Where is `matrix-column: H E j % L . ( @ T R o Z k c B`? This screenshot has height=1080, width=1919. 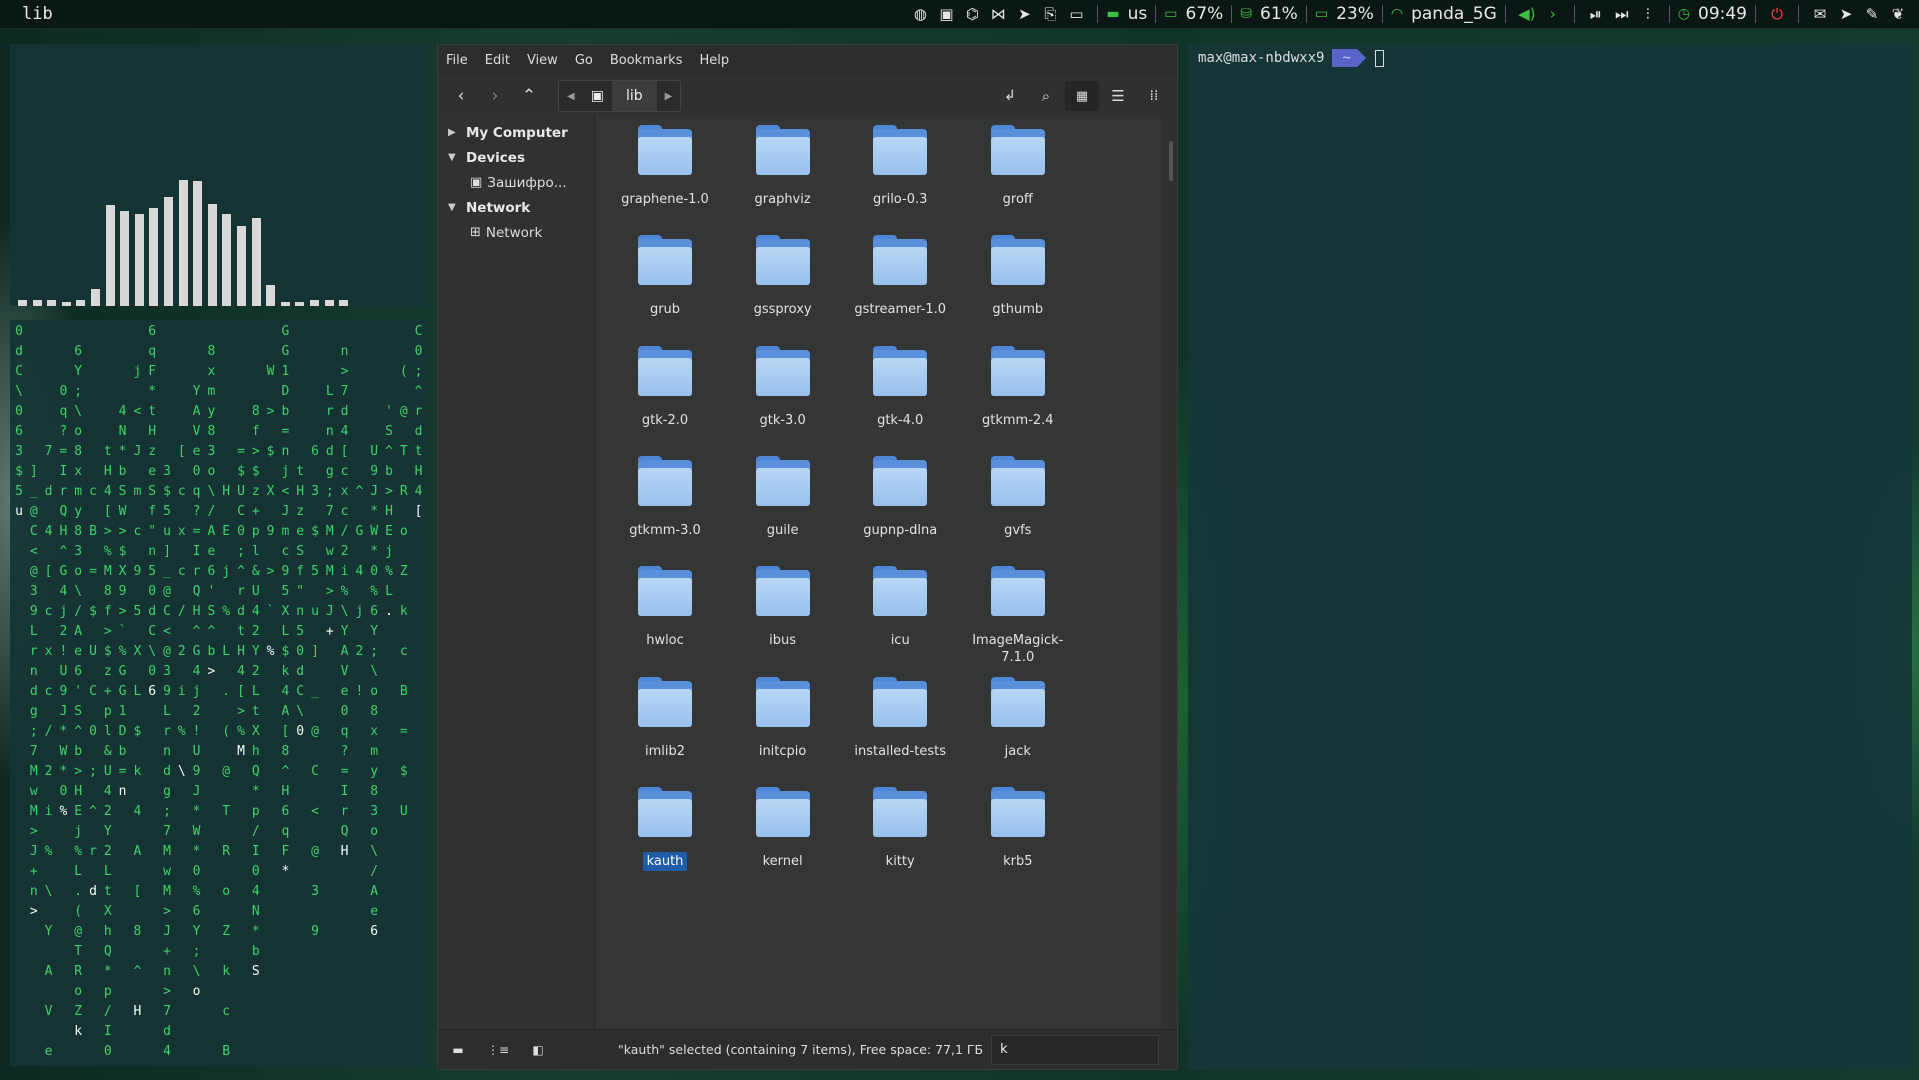
matrix-column: H E j % L . ( @ T R o Z k c B is located at coordinates (226, 771).